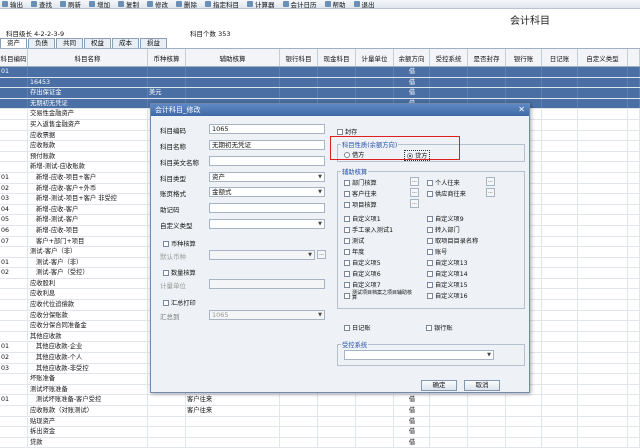  What do you see at coordinates (179, 302) in the screenshot?
I see `summary-print-checkbox: 汇总打印` at bounding box center [179, 302].